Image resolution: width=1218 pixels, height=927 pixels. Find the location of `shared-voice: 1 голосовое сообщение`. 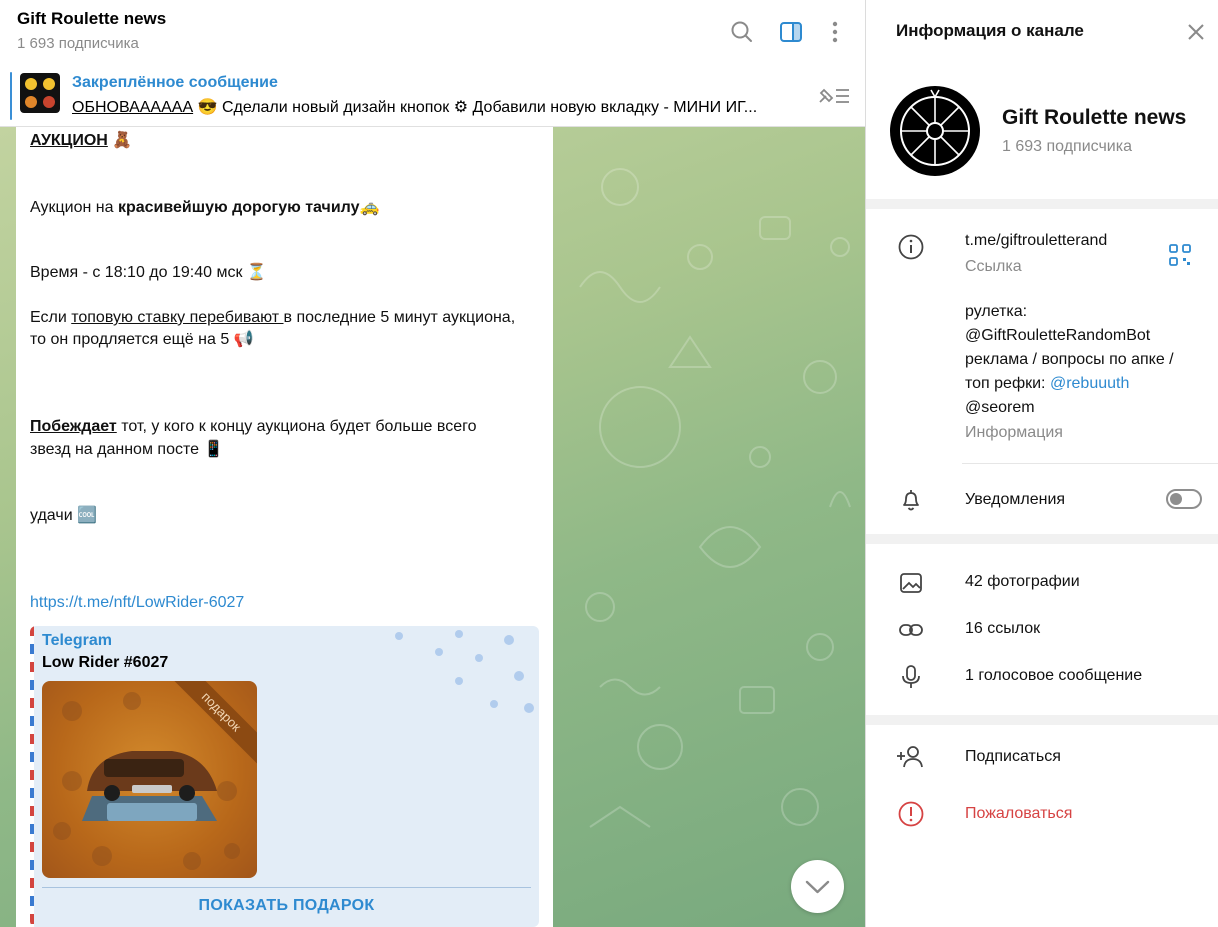

shared-voice: 1 голосовое сообщение is located at coordinates (1053, 676).